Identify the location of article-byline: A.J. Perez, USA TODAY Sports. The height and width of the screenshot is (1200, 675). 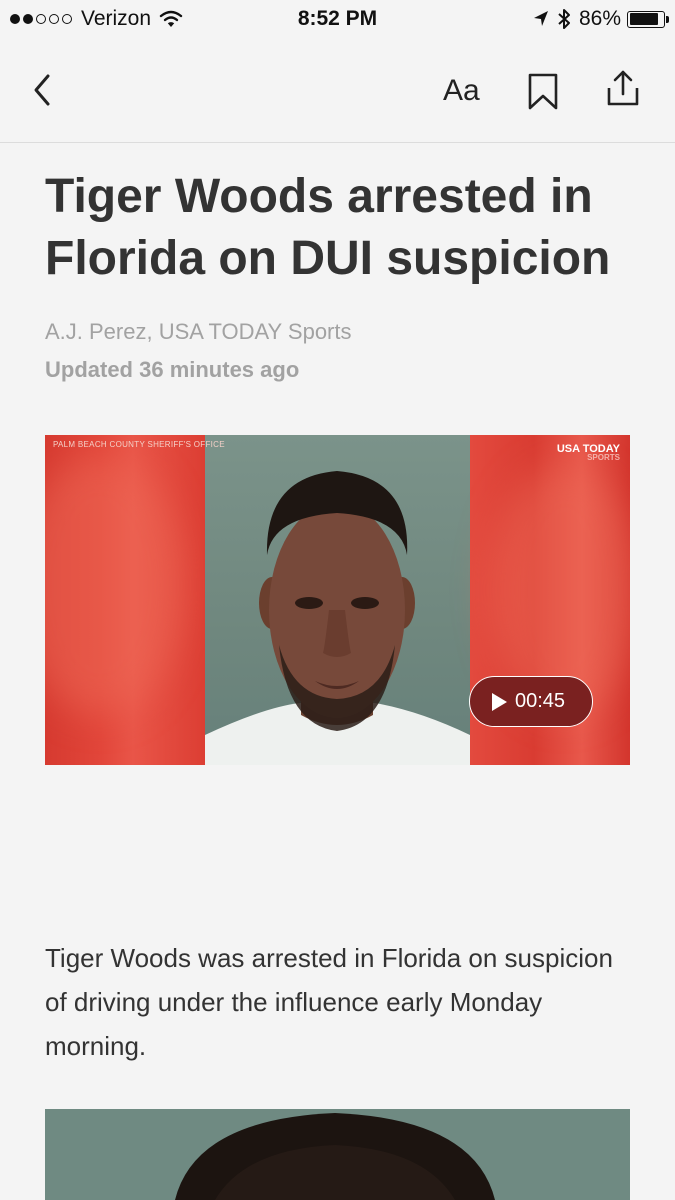
(198, 331).